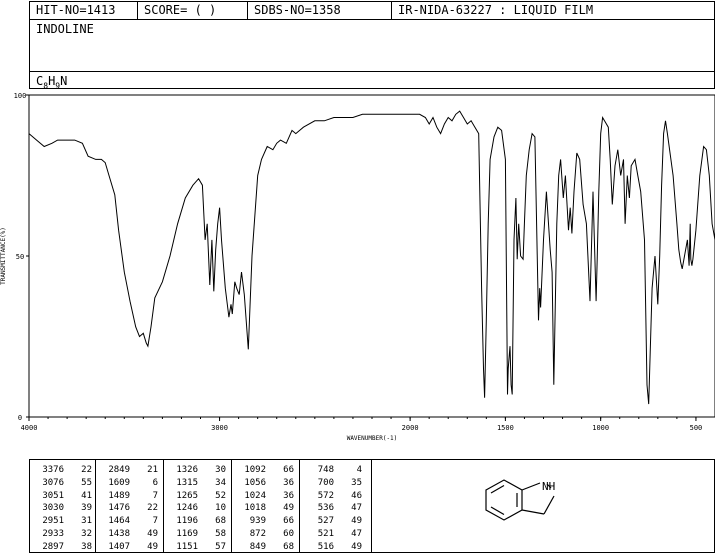  What do you see at coordinates (220, 546) in the screenshot?
I see `peak-transmittance: 57` at bounding box center [220, 546].